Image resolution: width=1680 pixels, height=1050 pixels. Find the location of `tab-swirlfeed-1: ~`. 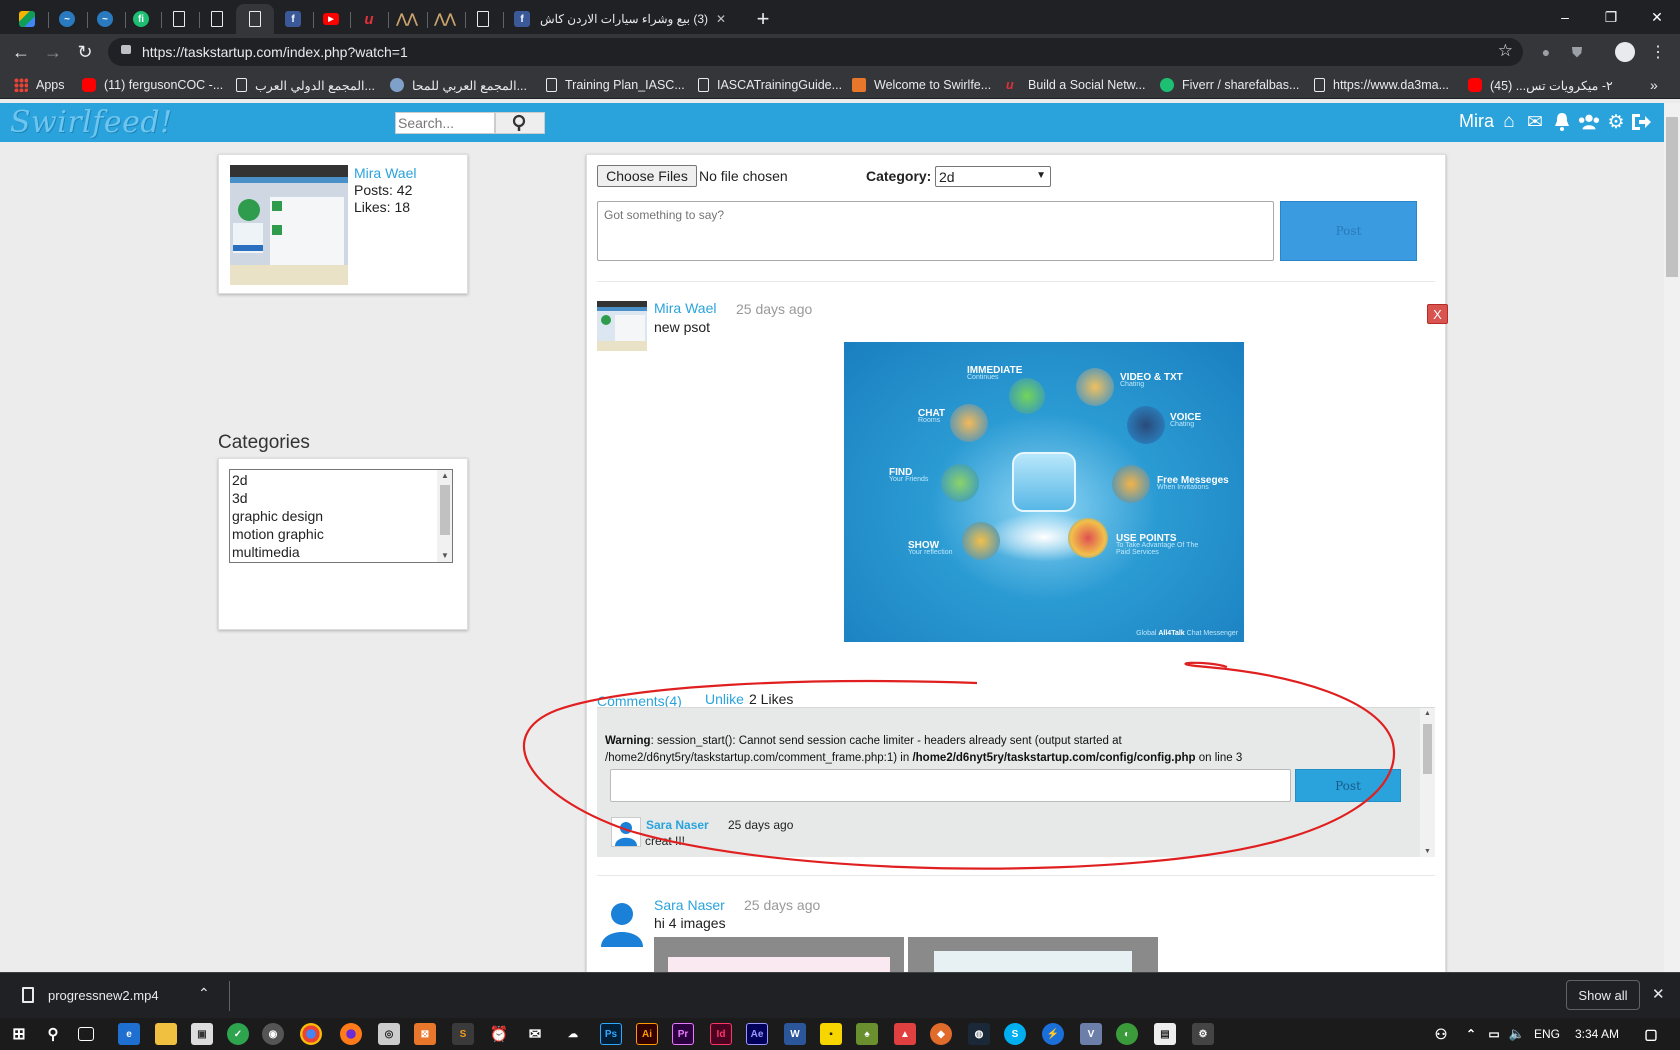

tab-swirlfeed-1: ~ is located at coordinates (67, 19).